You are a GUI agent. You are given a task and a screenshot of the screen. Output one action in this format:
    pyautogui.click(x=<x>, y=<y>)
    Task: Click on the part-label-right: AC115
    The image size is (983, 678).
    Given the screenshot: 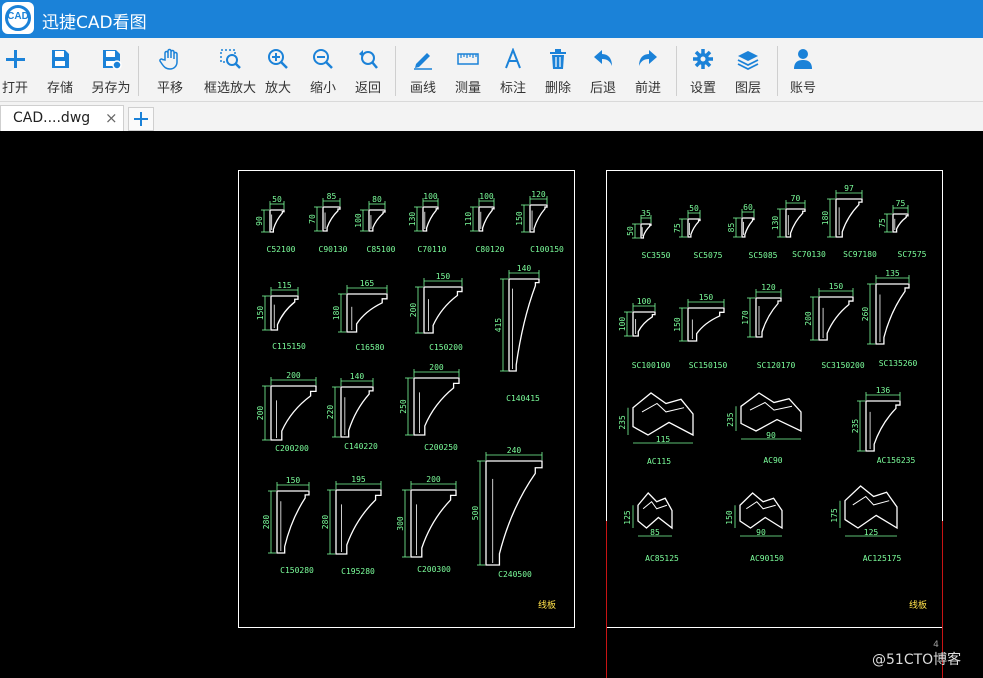 What is the action you would take?
    pyautogui.click(x=659, y=461)
    